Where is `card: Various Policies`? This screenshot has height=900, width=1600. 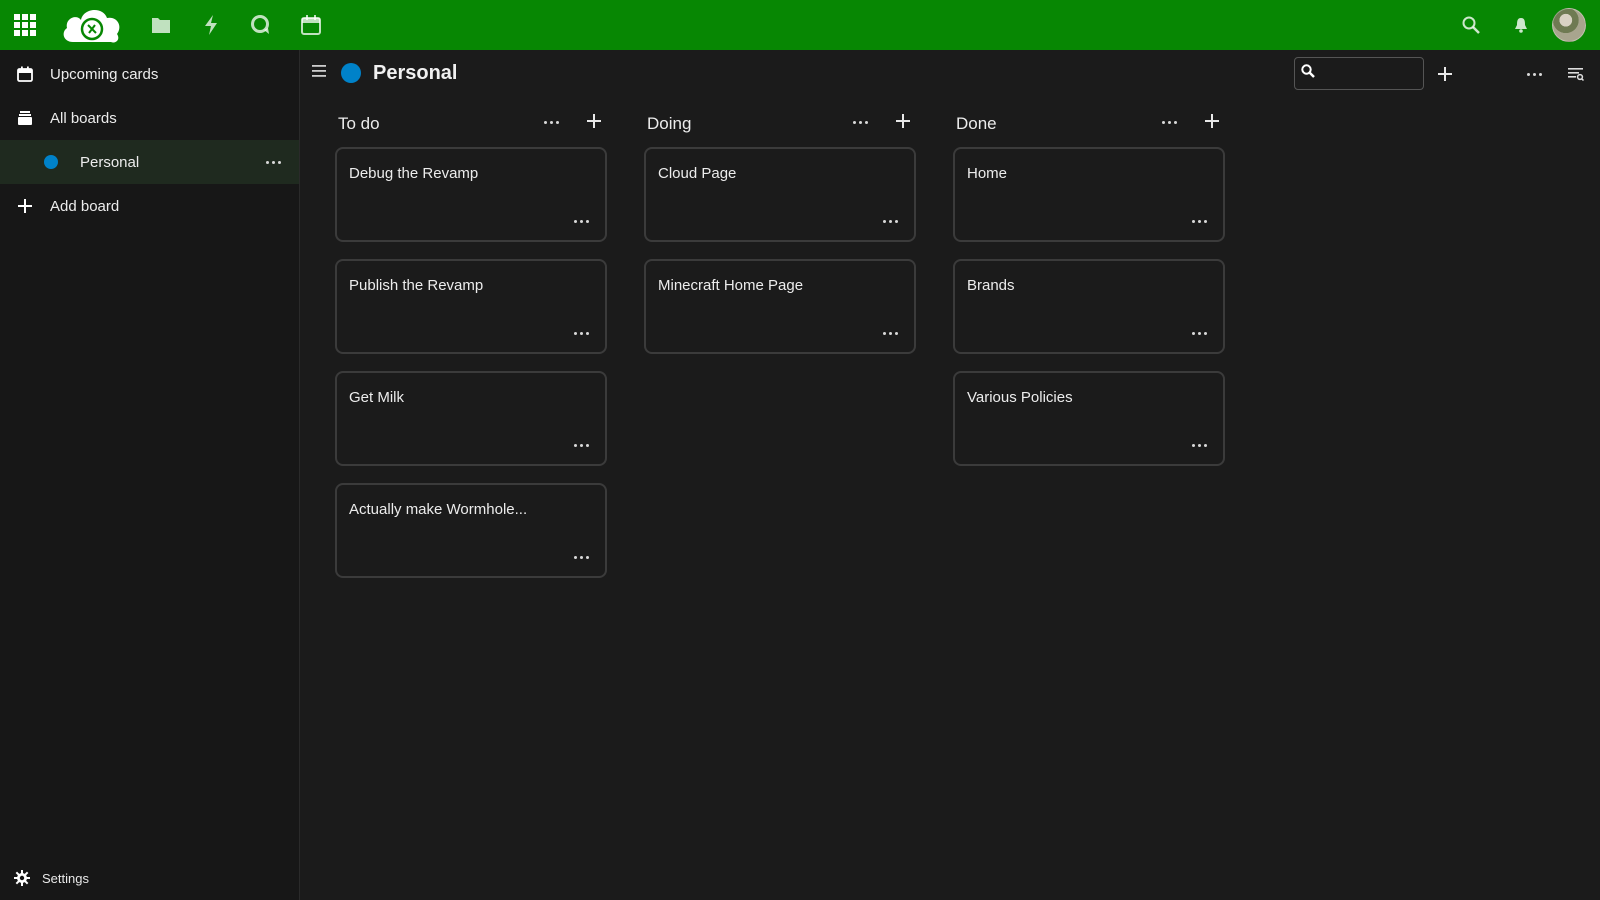 card: Various Policies is located at coordinates (1089, 418).